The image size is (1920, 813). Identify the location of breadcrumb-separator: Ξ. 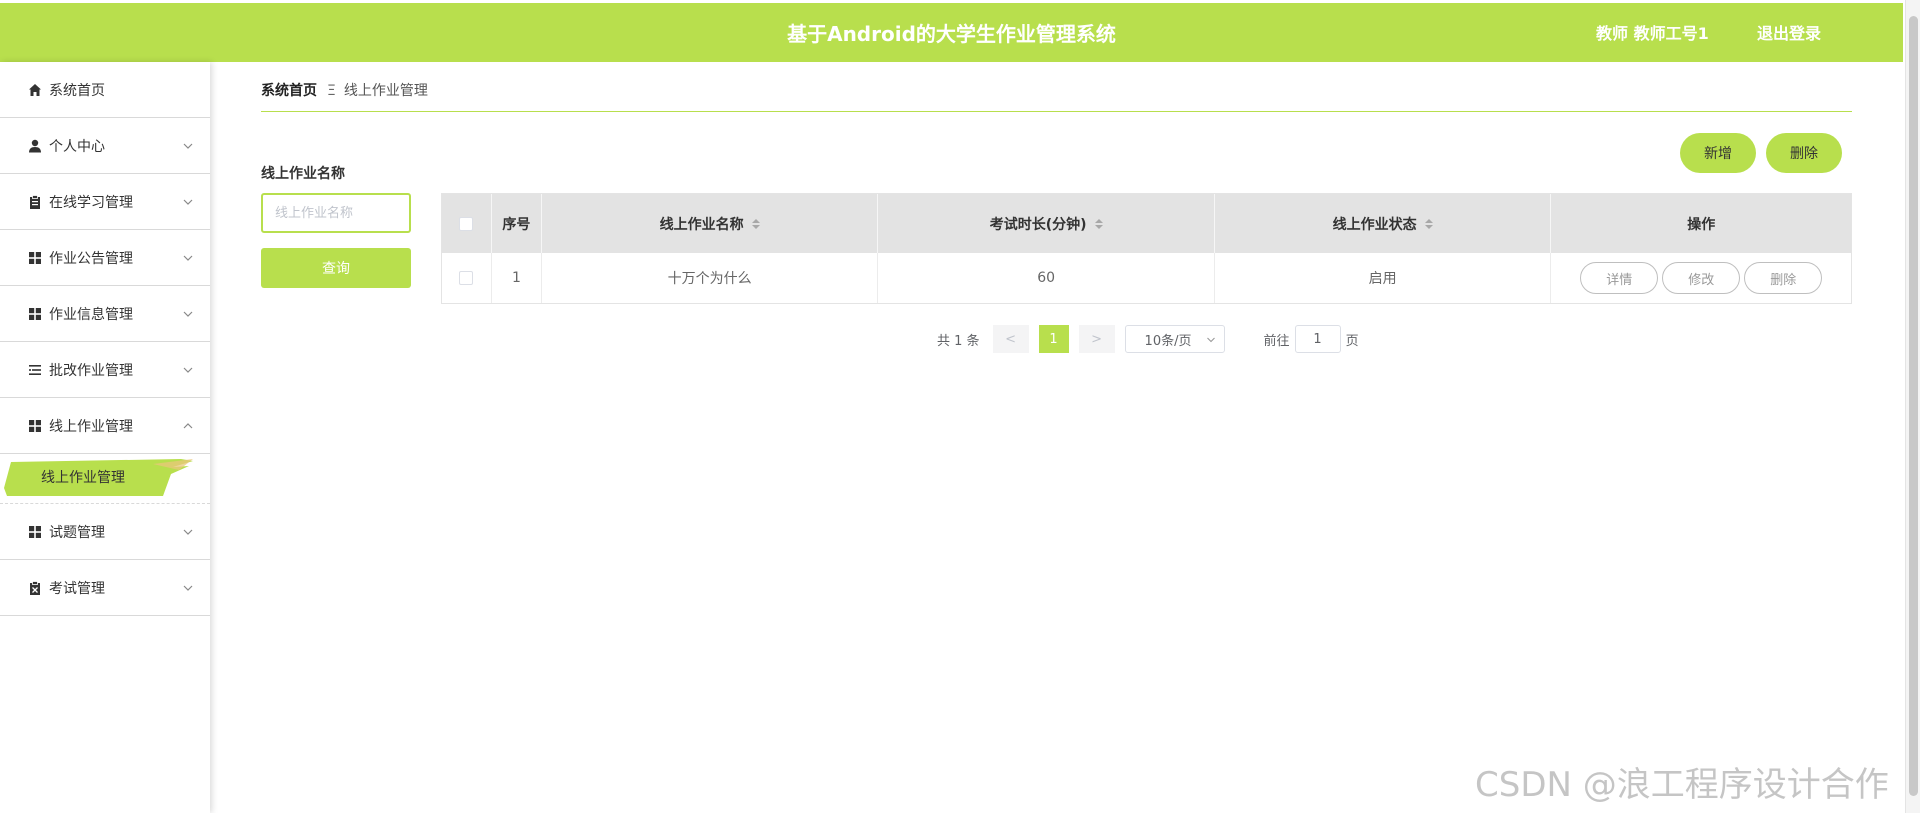
(331, 91).